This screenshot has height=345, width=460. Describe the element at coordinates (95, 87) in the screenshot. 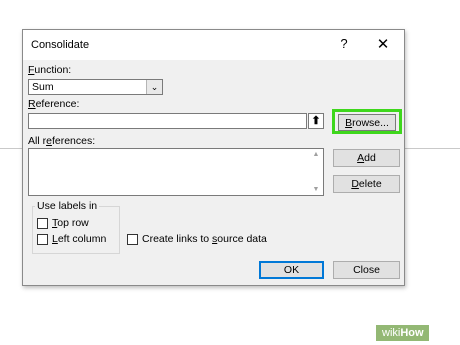

I see `function-dropdown: Sum ⌄` at that location.